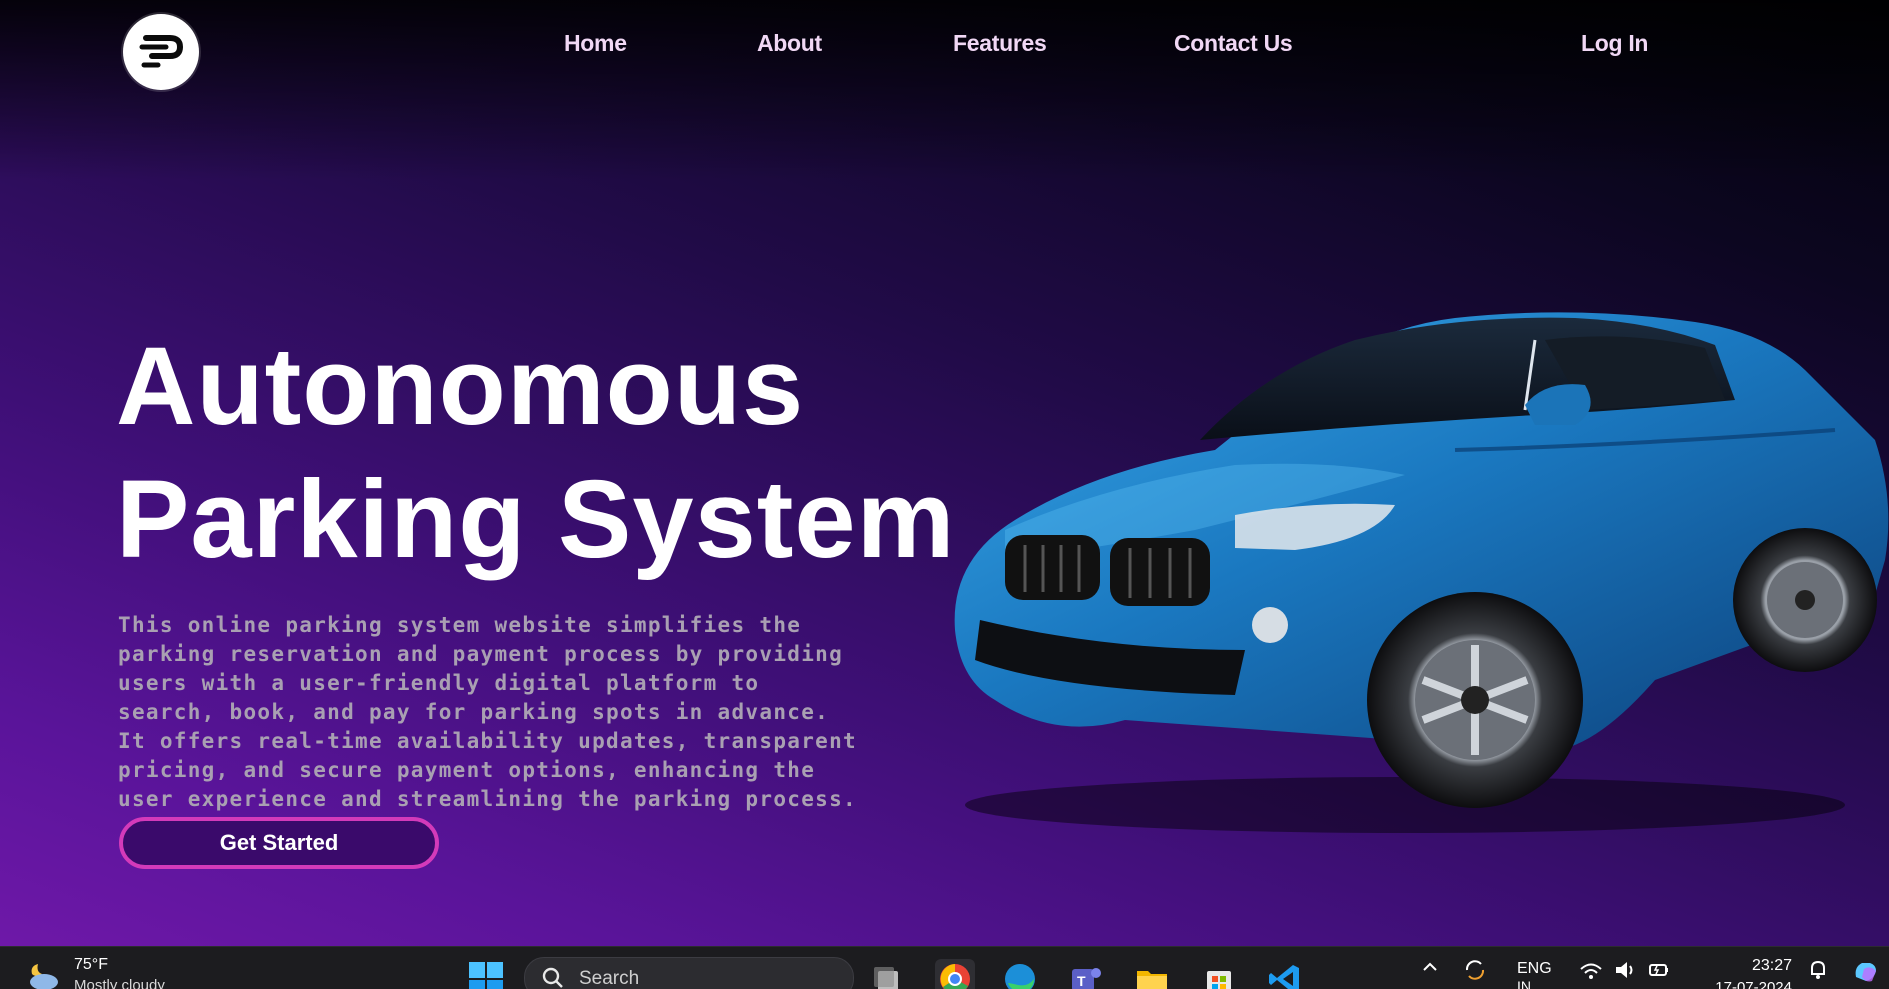 Image resolution: width=1889 pixels, height=989 pixels. I want to click on hero-title-line-2: Parking System, so click(536, 519).